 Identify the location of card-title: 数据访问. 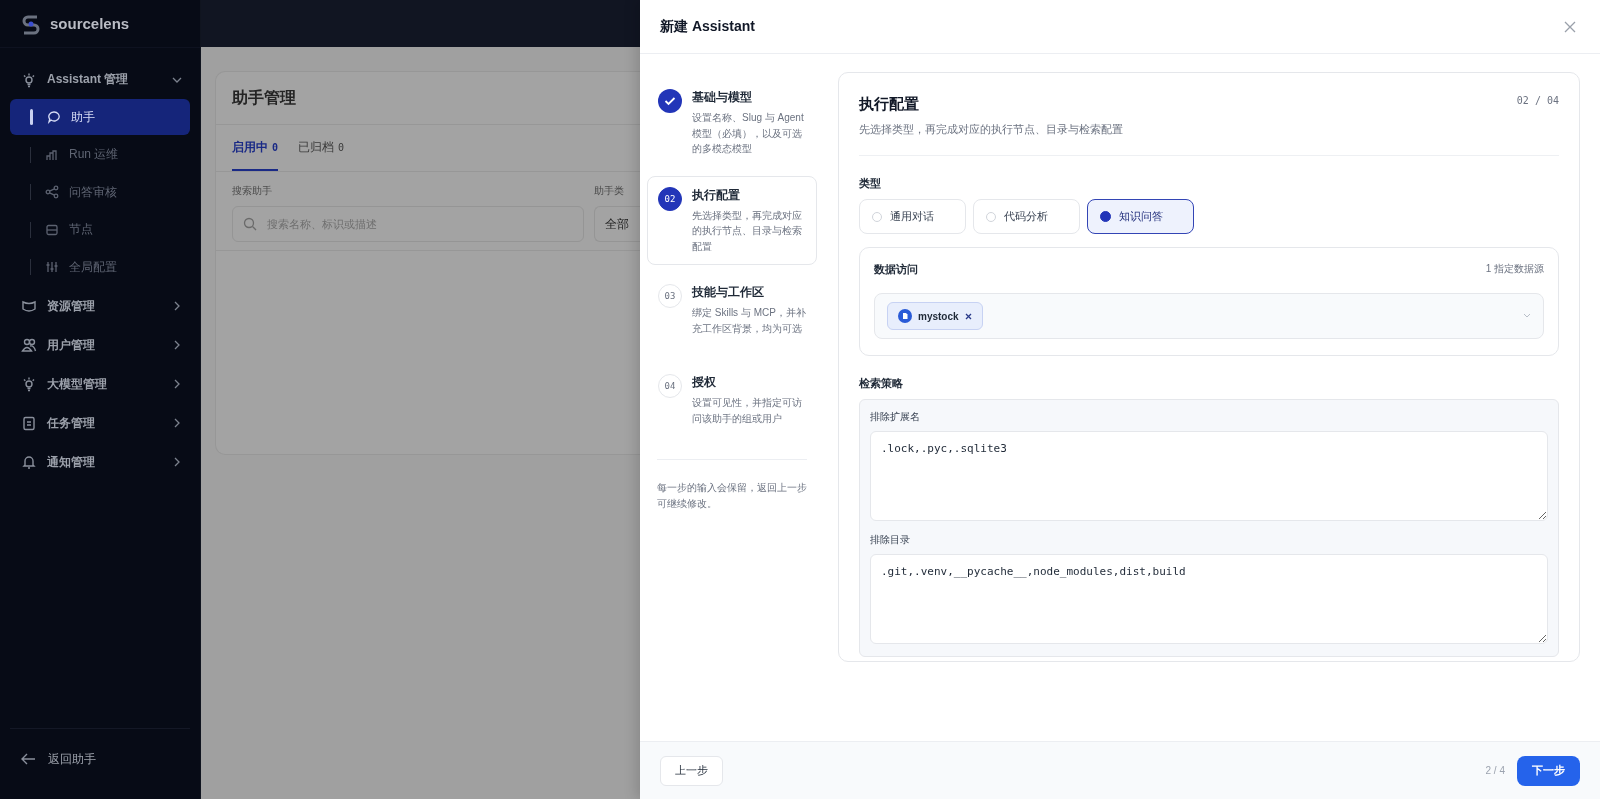
(896, 269).